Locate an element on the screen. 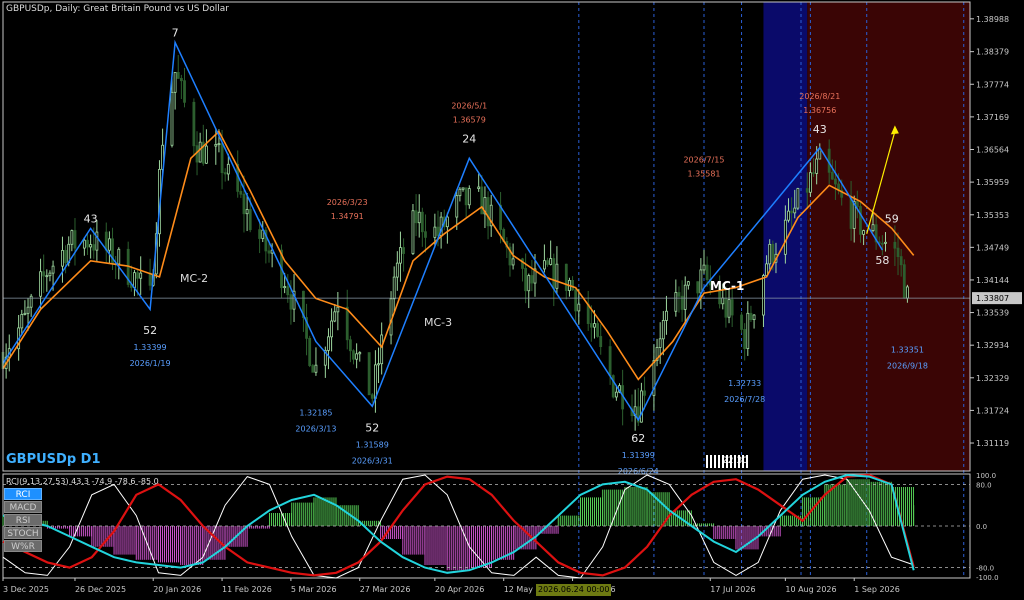  x-tick-label: 20 Jan 2026 is located at coordinates (177, 589).